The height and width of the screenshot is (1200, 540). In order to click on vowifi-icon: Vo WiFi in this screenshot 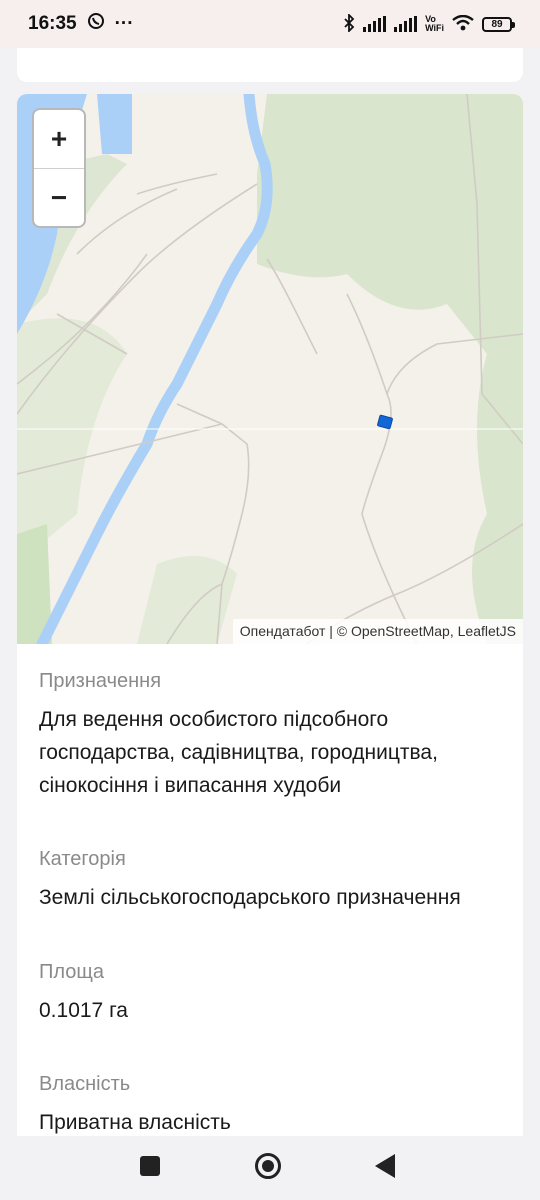, I will do `click(434, 24)`.